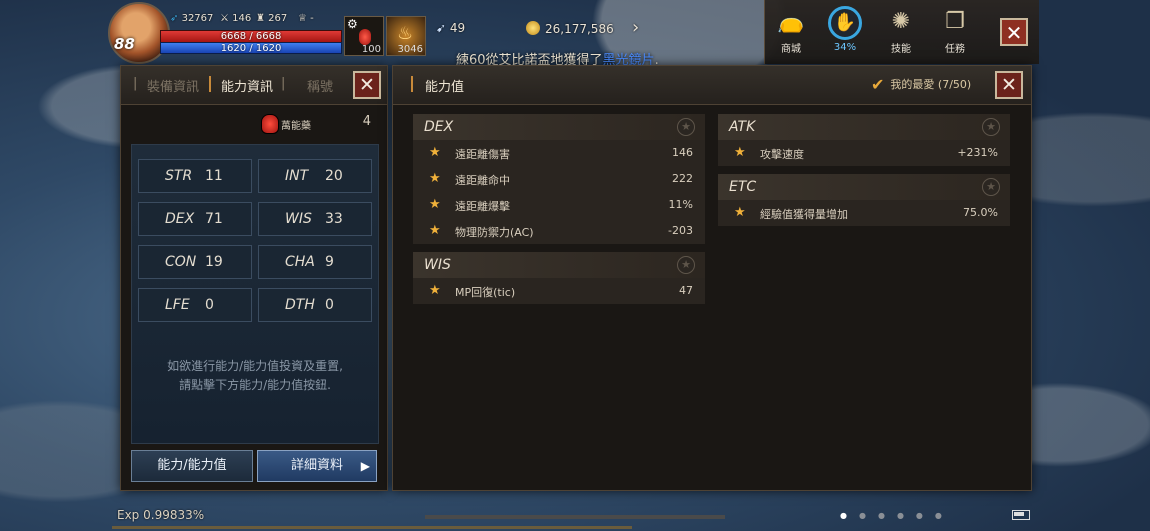 The width and height of the screenshot is (1150, 531). I want to click on sword-icon: ⚔, so click(224, 18).